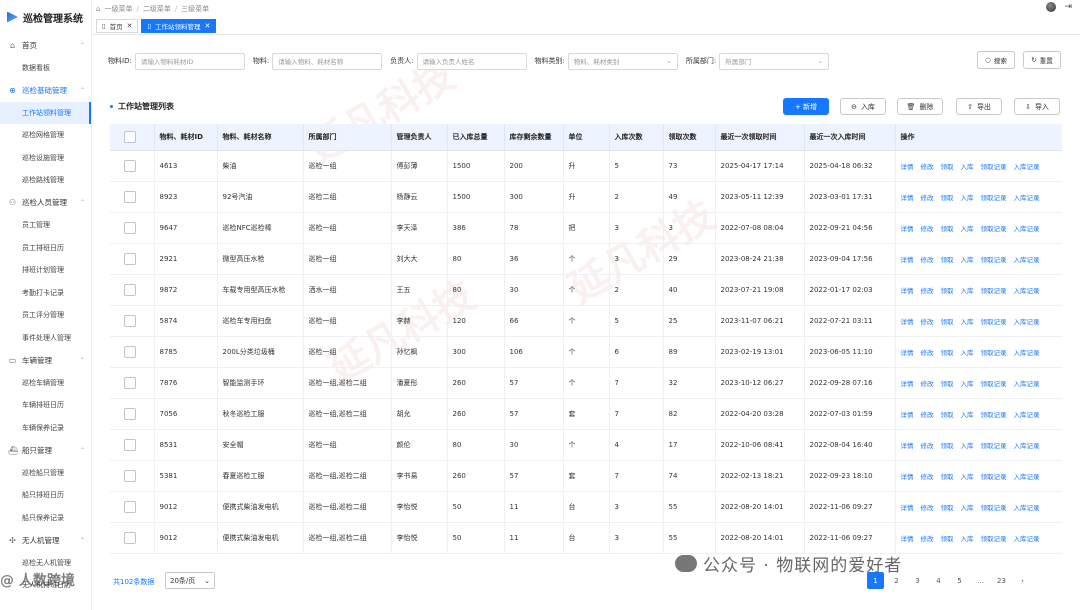  What do you see at coordinates (45, 45) in the screenshot?
I see `menu-group: ⌂ 首页 ⌃` at bounding box center [45, 45].